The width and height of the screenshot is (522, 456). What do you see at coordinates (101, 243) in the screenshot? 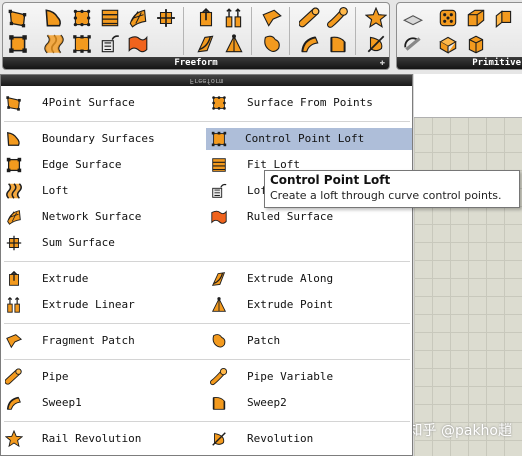
I see `menu-item-sum-surface: Sum Surface` at bounding box center [101, 243].